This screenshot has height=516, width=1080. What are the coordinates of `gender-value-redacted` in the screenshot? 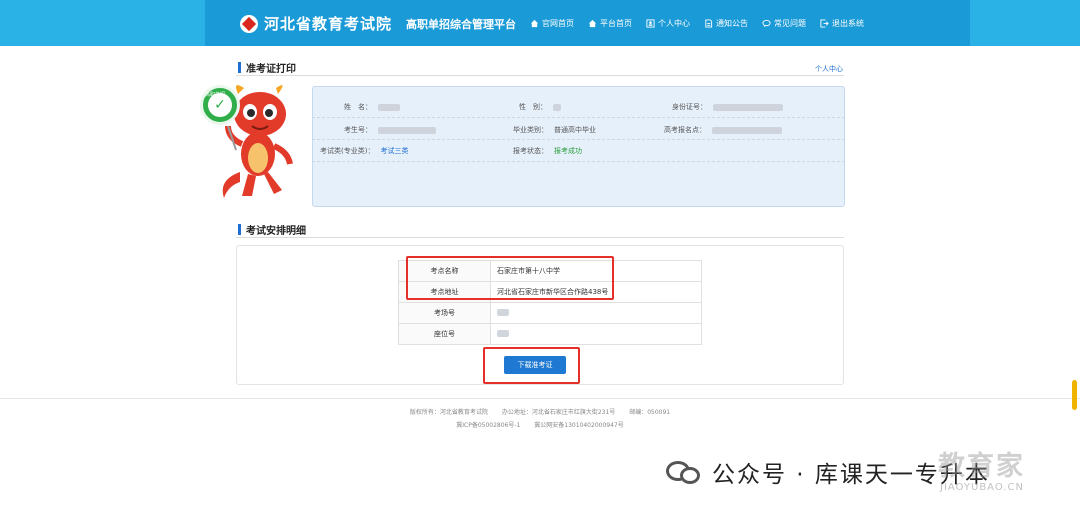 It's located at (557, 107).